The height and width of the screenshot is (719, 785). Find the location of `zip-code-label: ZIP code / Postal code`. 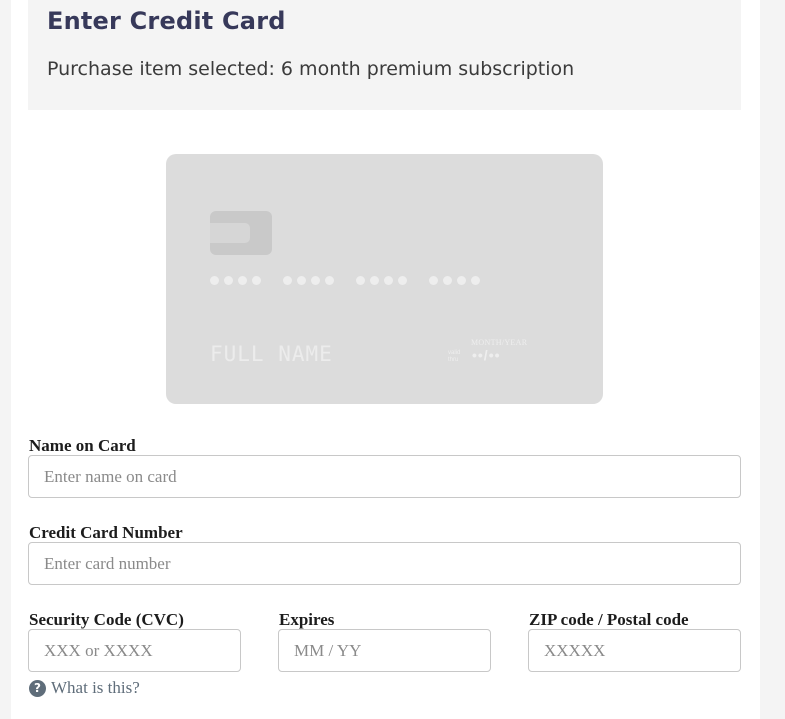

zip-code-label: ZIP code / Postal code is located at coordinates (609, 619).